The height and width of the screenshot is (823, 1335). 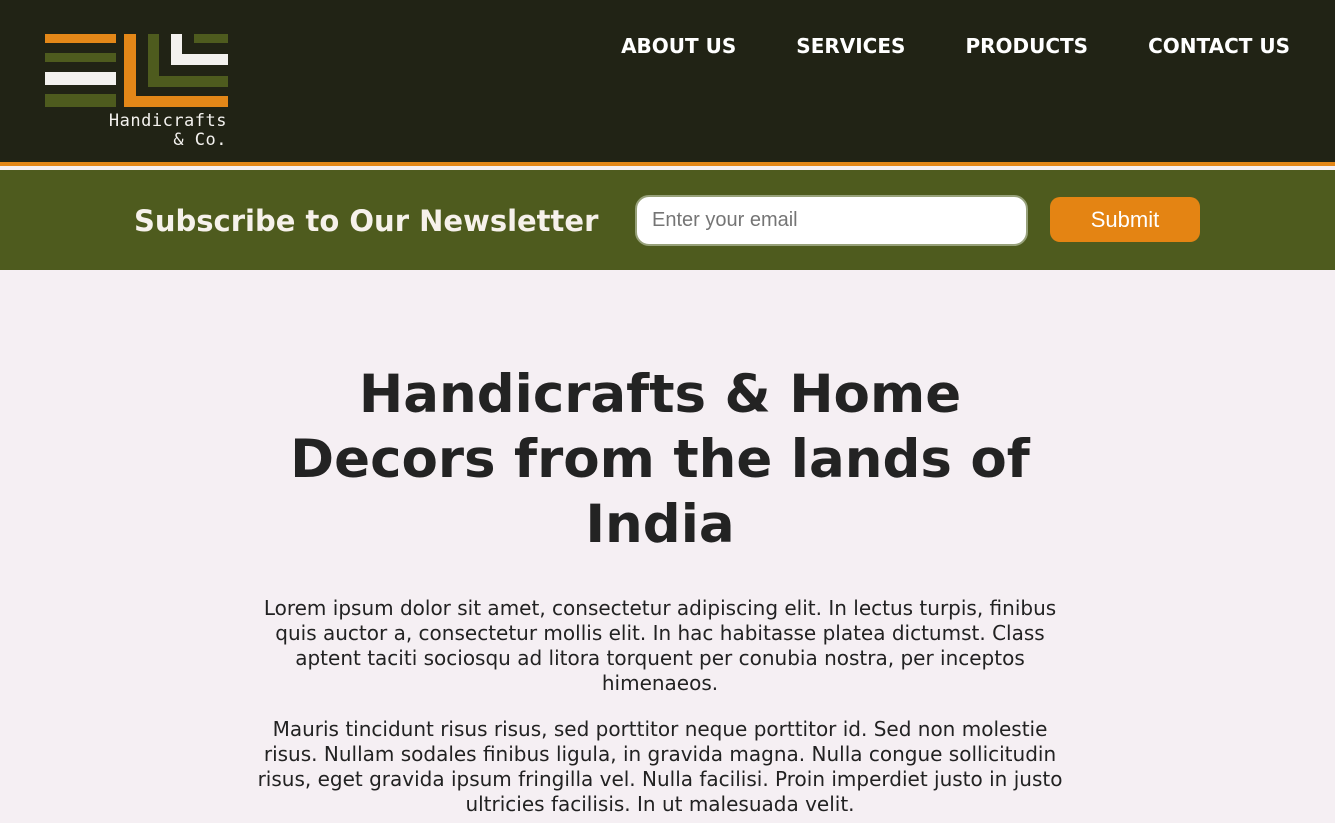 I want to click on brand-logo-icon, so click(x=136, y=70).